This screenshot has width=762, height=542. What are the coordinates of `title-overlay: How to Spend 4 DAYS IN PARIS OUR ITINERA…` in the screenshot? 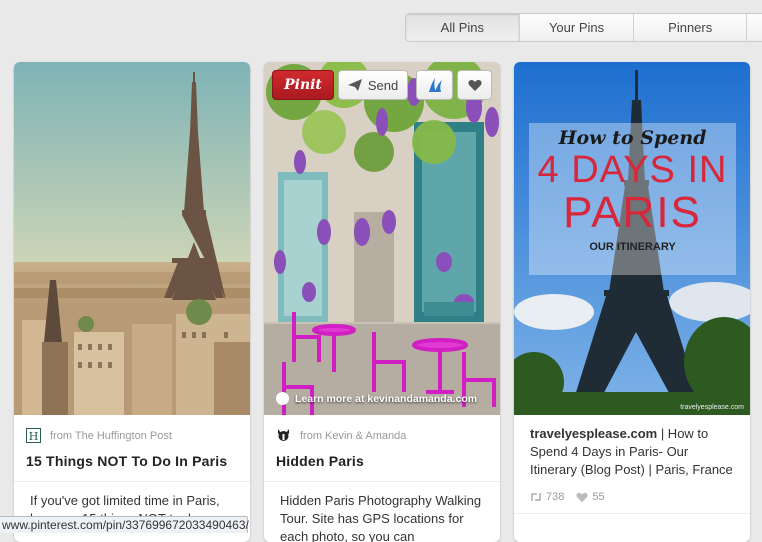 It's located at (632, 199).